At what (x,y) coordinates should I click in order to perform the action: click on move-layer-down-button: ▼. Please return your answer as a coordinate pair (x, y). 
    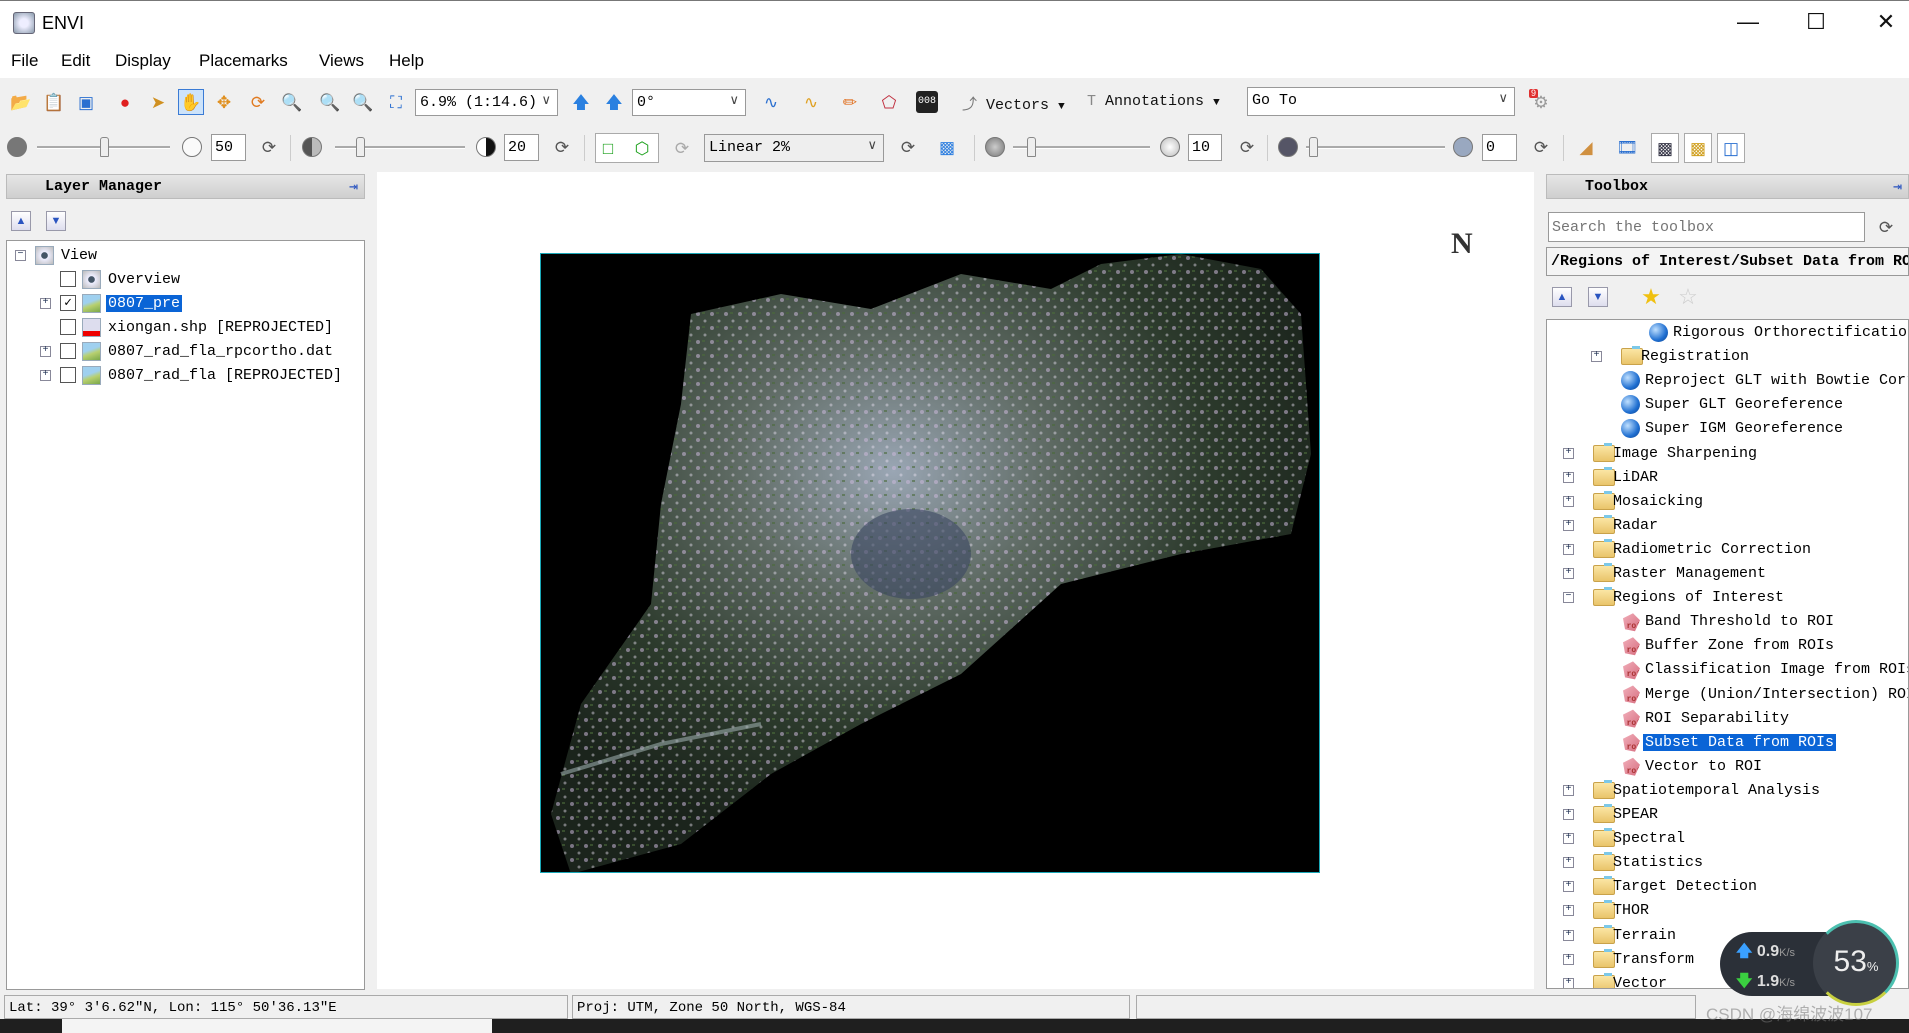
    Looking at the image, I should click on (56, 221).